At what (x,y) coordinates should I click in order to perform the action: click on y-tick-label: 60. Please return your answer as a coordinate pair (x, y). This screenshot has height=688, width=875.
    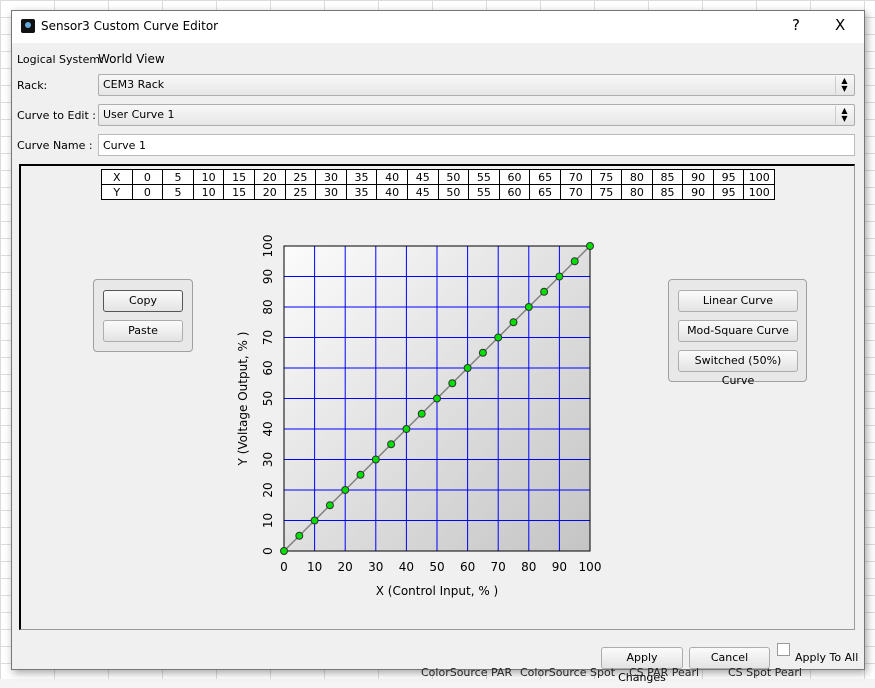
    Looking at the image, I should click on (268, 367).